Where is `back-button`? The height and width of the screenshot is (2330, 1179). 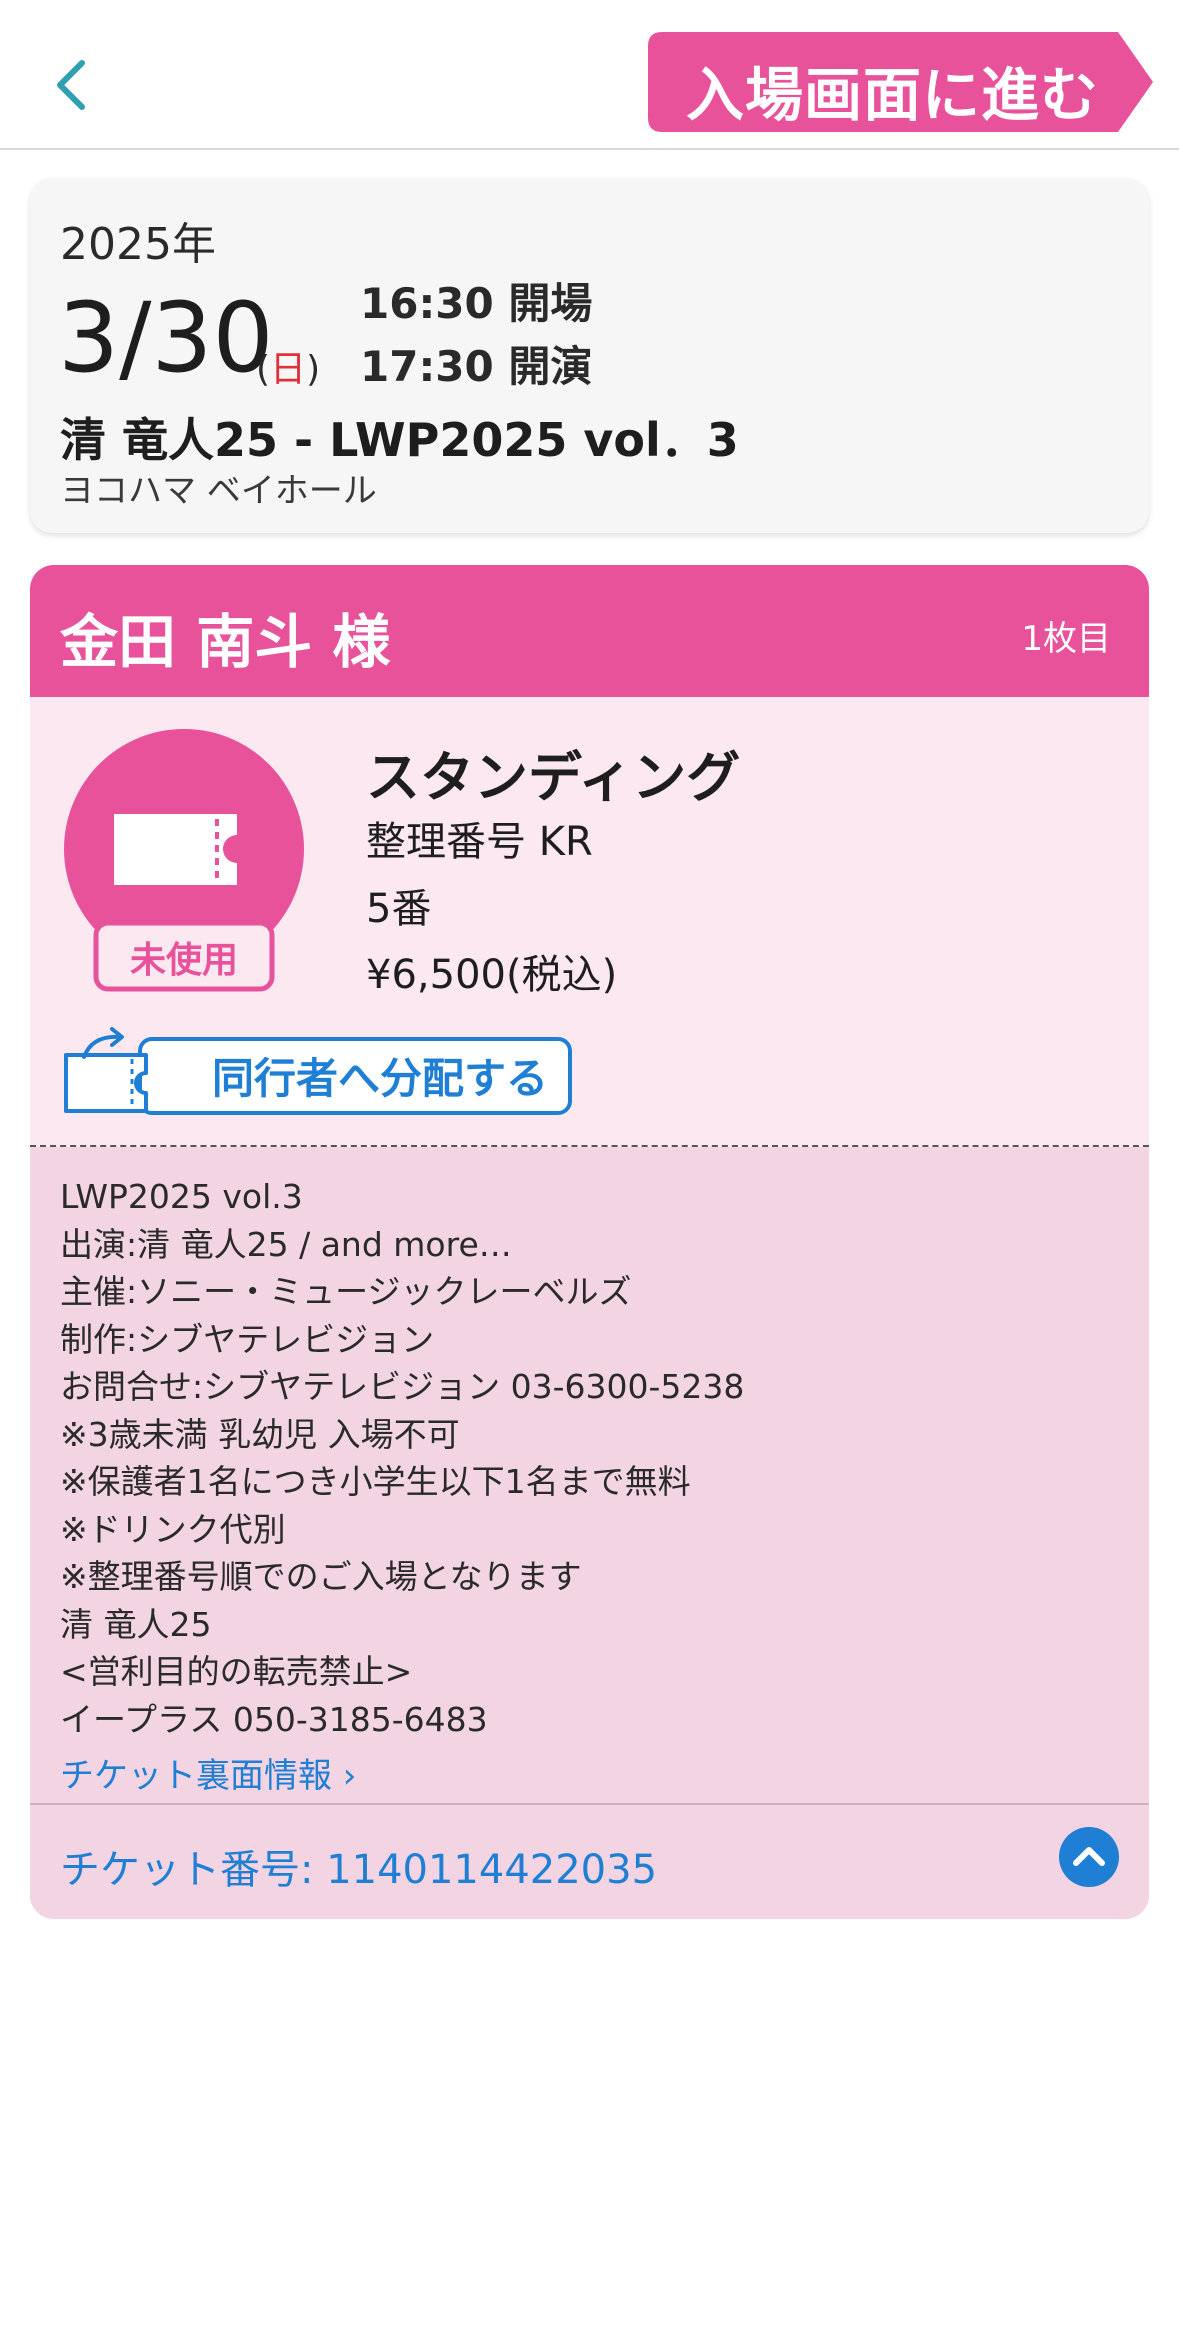 back-button is located at coordinates (72, 85).